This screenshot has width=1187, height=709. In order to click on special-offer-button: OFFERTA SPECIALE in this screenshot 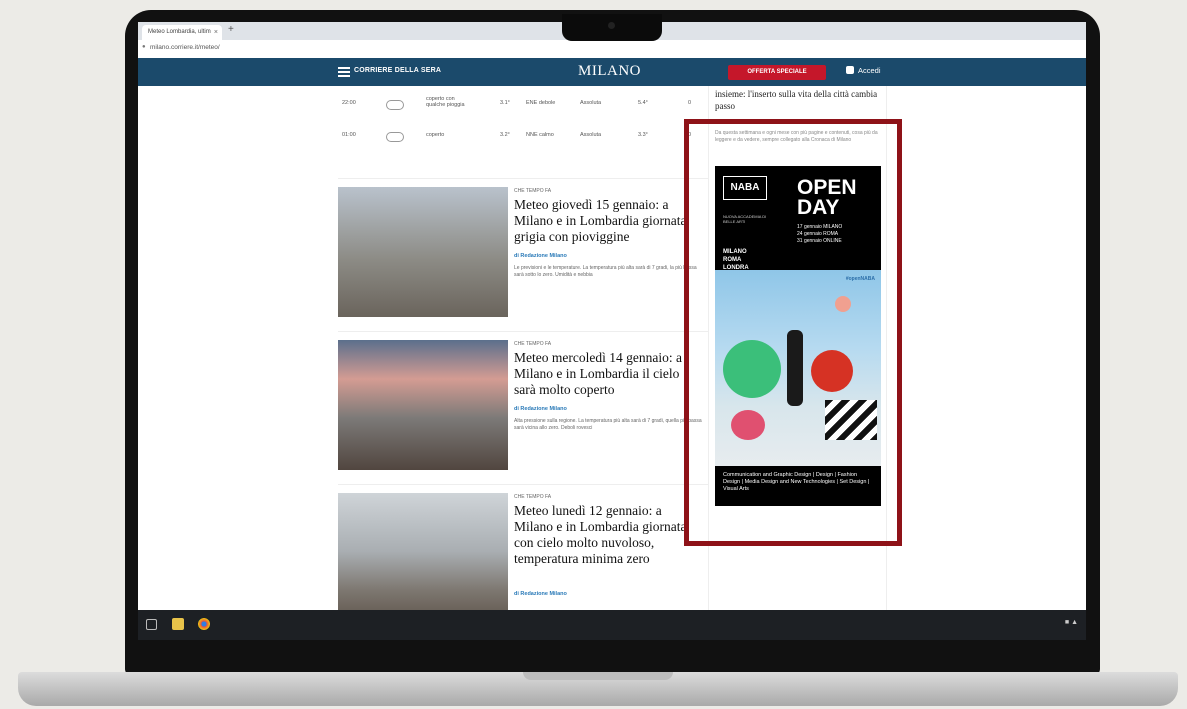, I will do `click(777, 72)`.